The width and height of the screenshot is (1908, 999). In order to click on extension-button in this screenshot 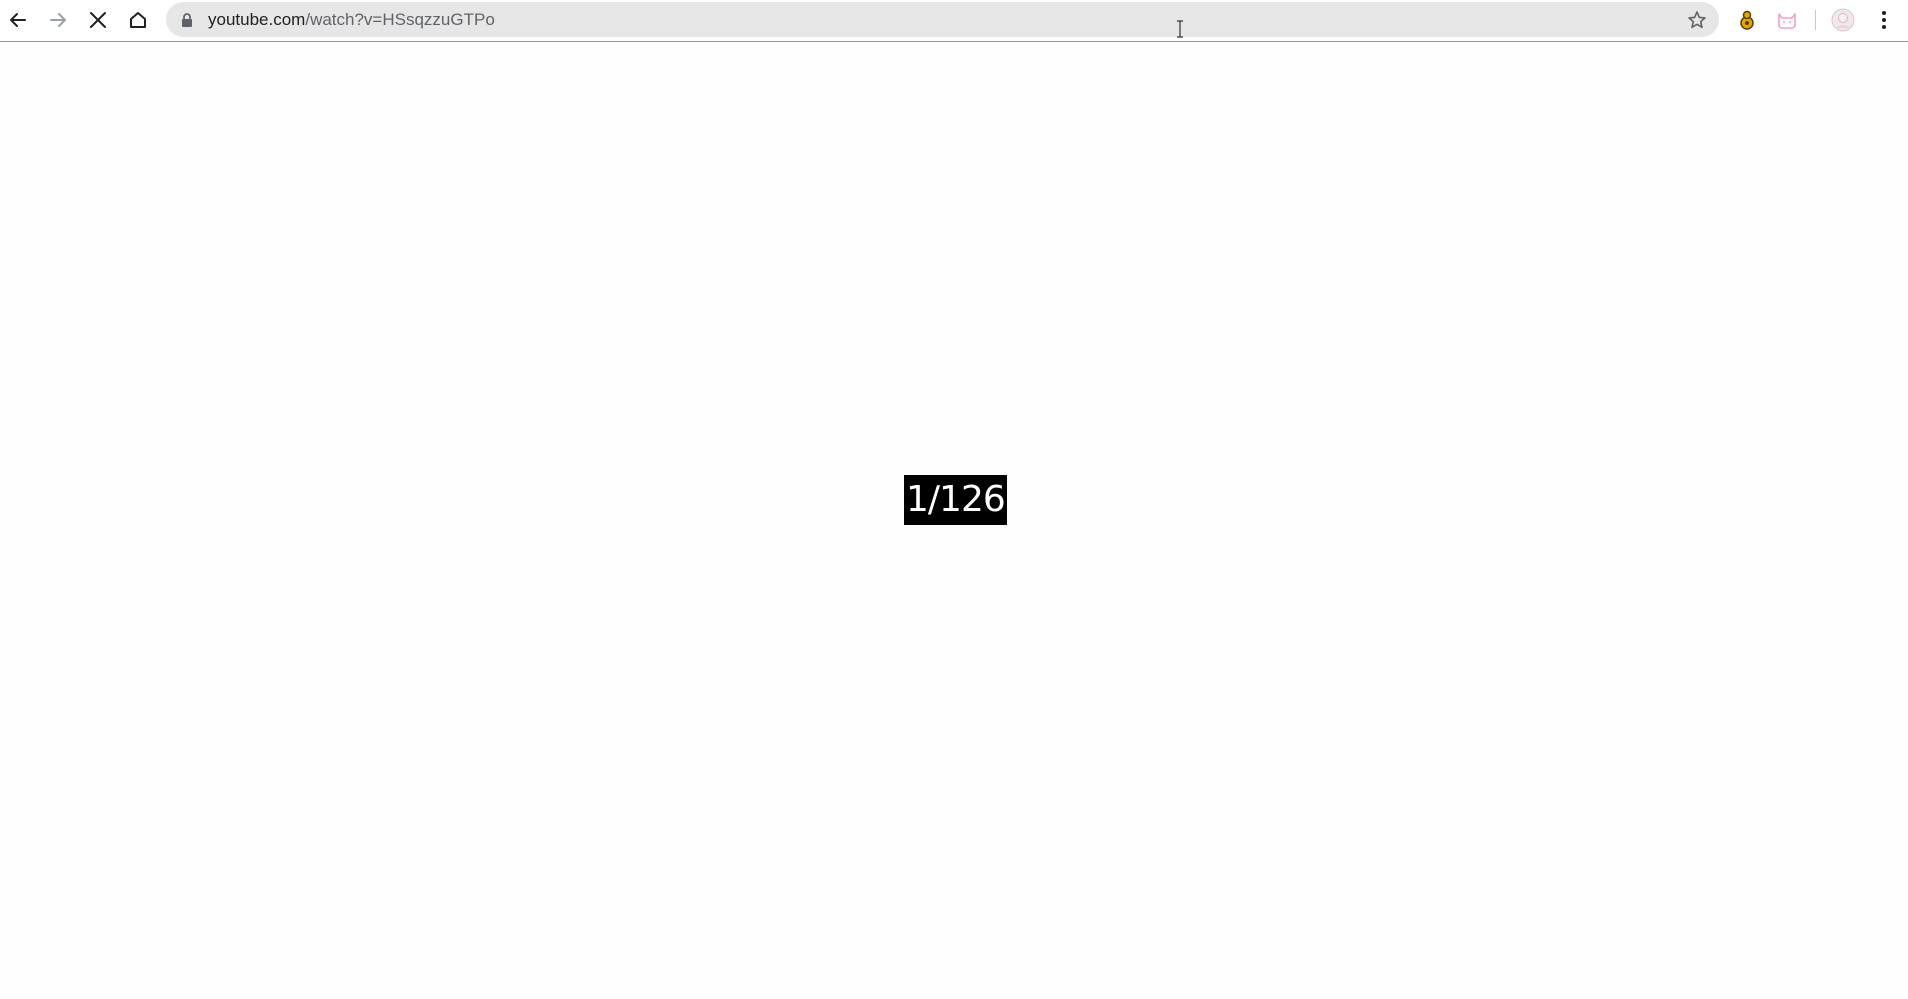, I will do `click(1747, 20)`.